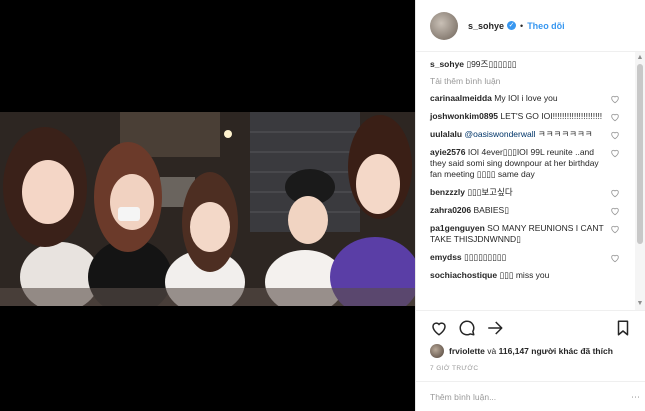  I want to click on likes-connector: và, so click(492, 351).